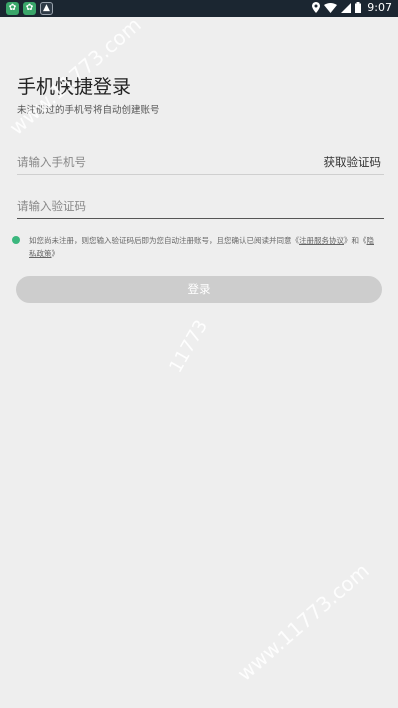 This screenshot has height=708, width=398. Describe the element at coordinates (331, 7) in the screenshot. I see `wifi-icon` at that location.